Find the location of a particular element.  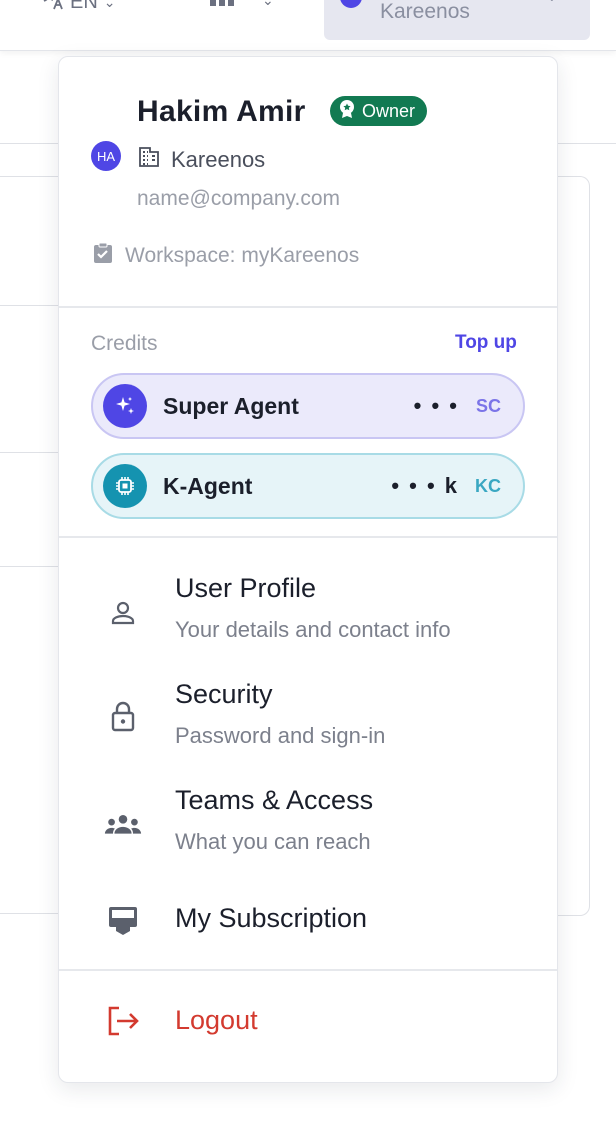

lock-icon is located at coordinates (123, 716).